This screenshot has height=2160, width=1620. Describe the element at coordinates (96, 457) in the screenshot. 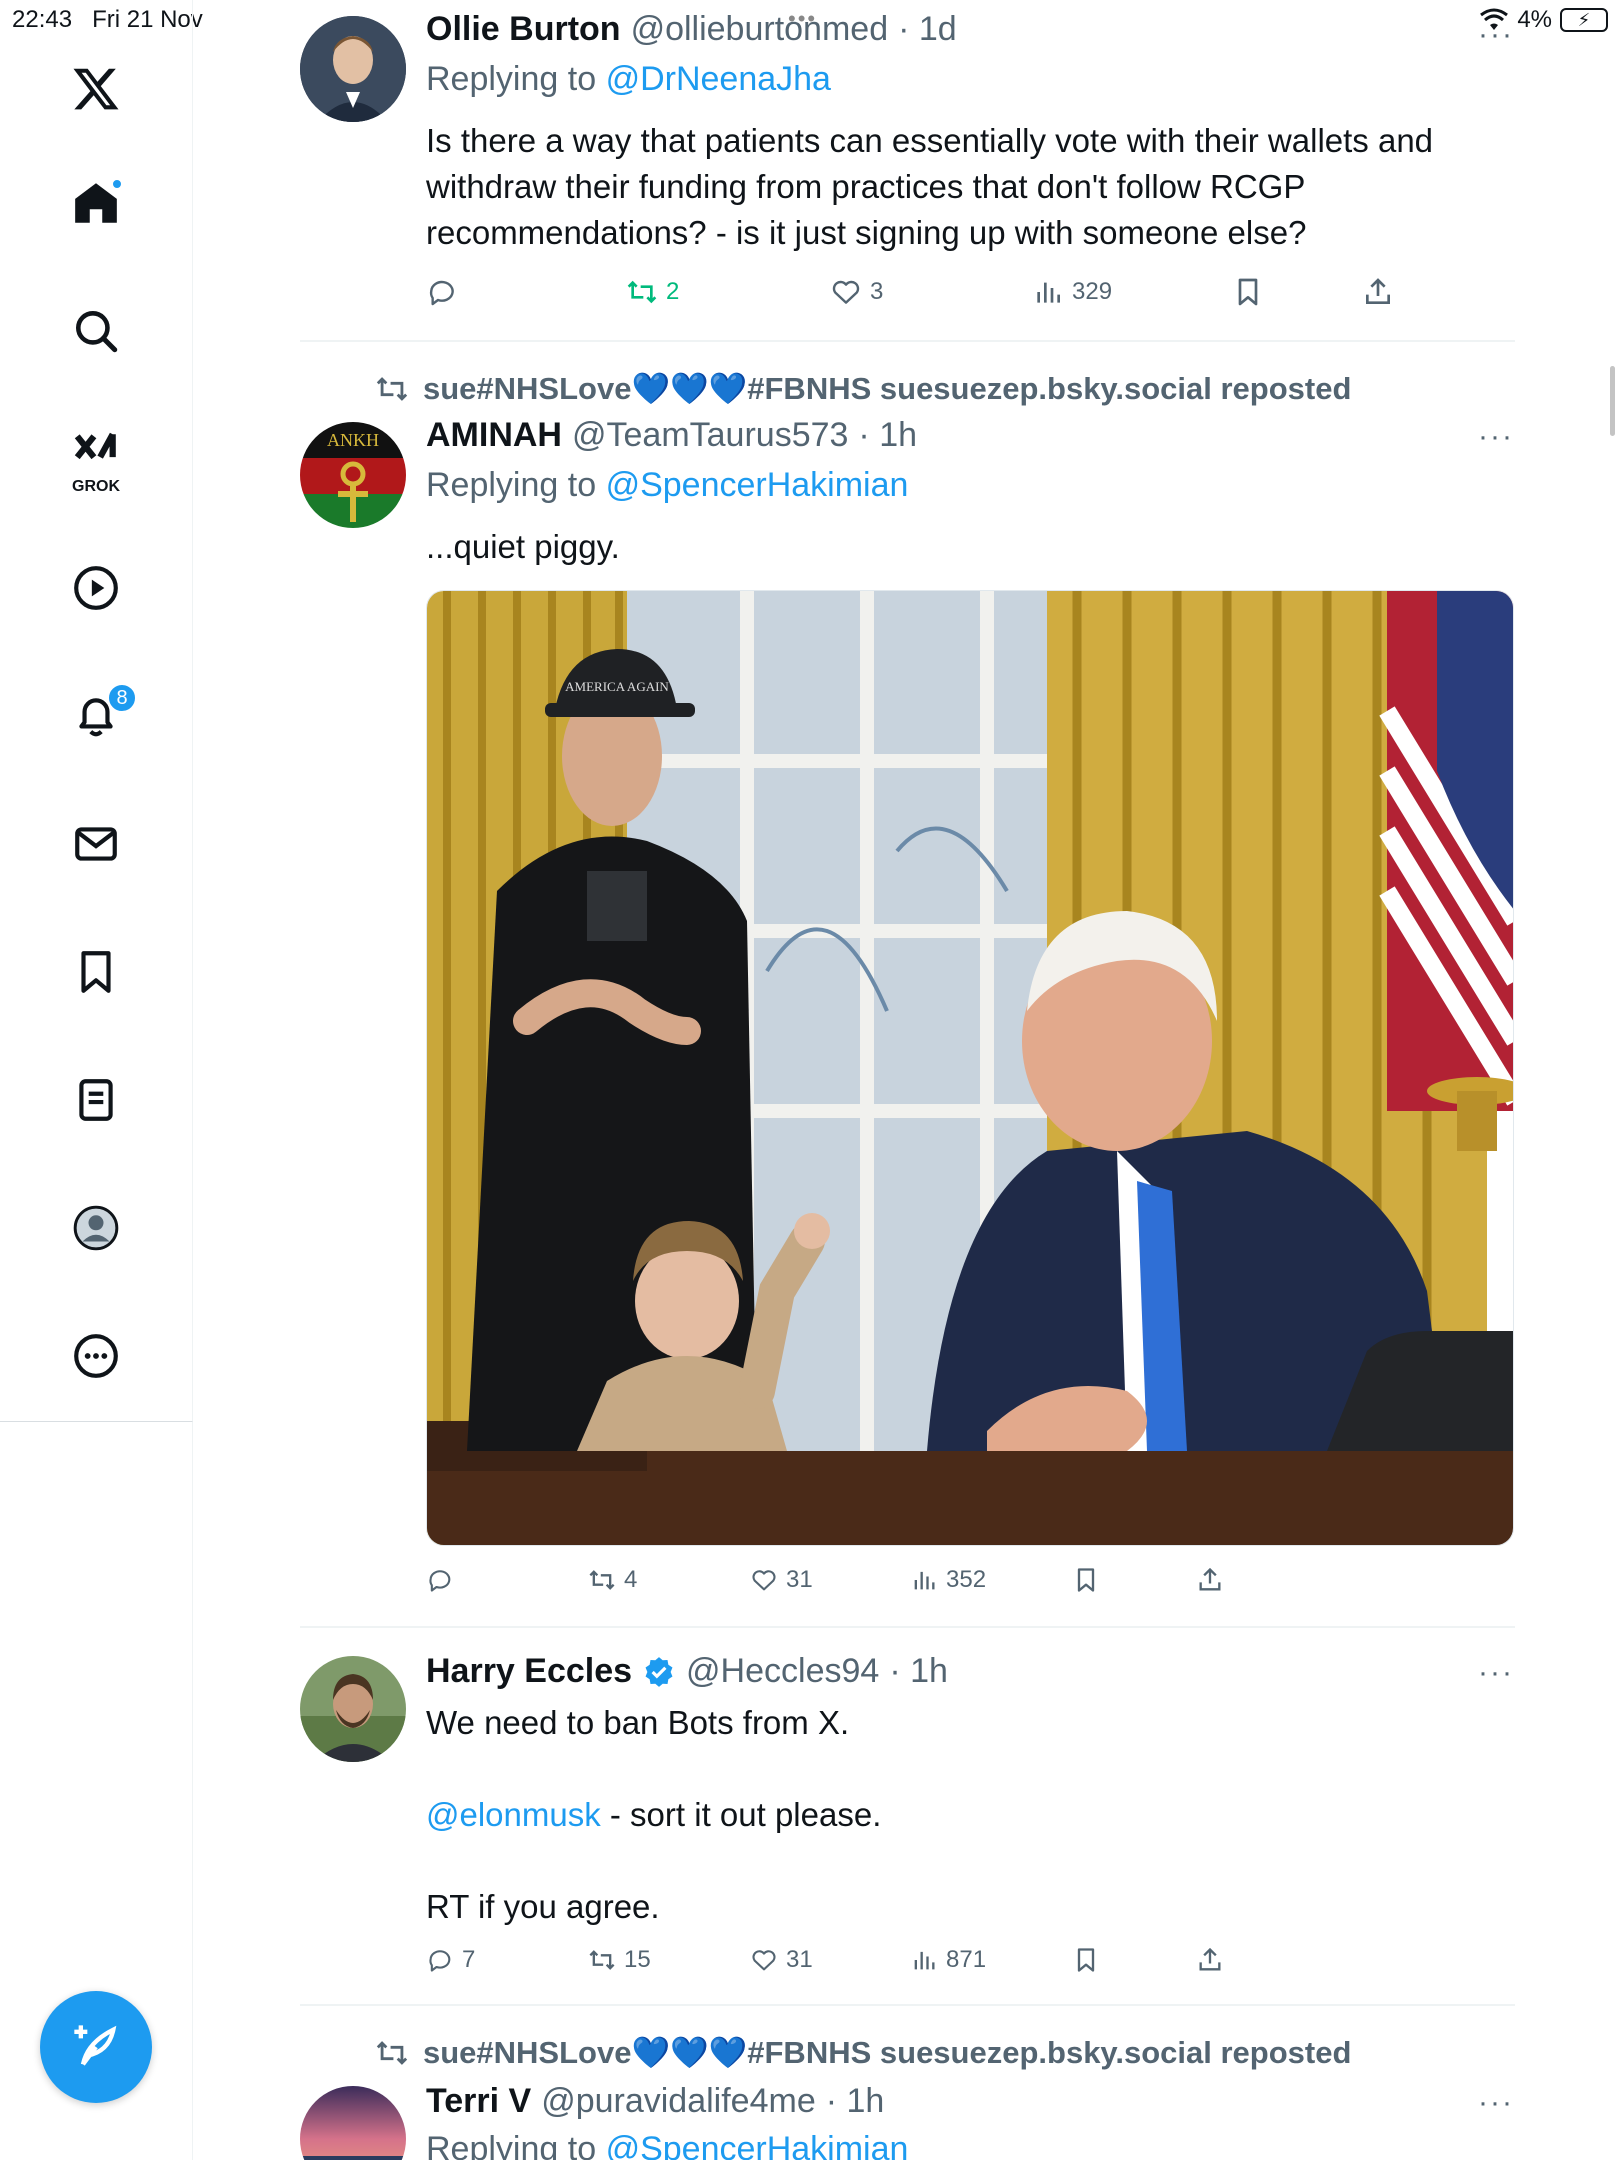

I see `grok-icon: GROK` at that location.